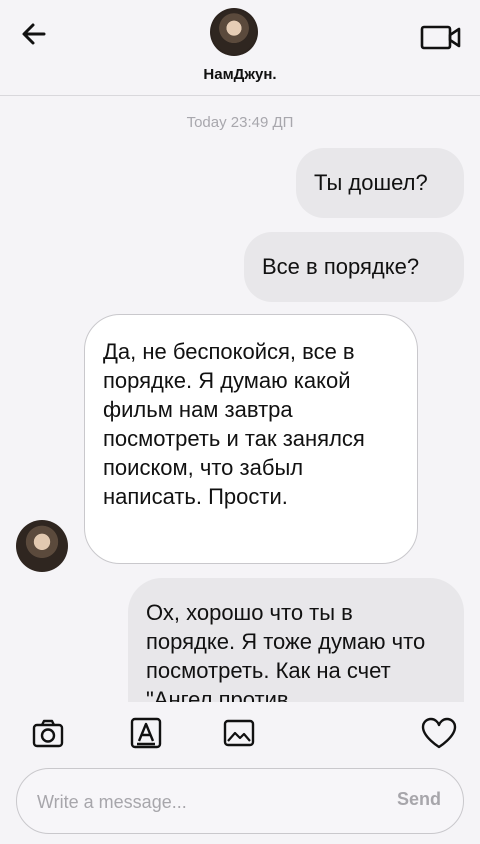 Image resolution: width=480 pixels, height=844 pixels. What do you see at coordinates (42, 546) in the screenshot?
I see `sender-avatar` at bounding box center [42, 546].